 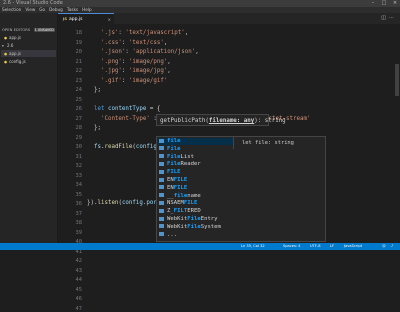 I want to click on scrollbar-thumb, so click(x=397, y=80).